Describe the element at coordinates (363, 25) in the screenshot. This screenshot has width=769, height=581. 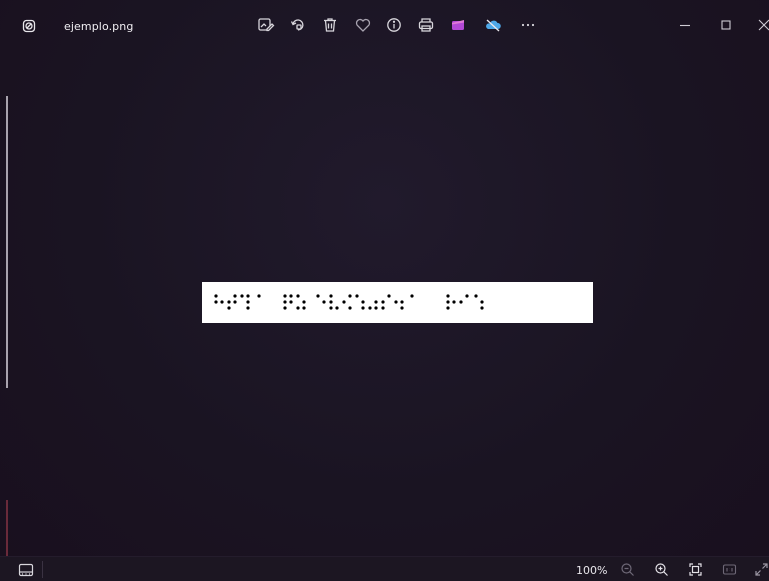
I see `favorite-heart-icon` at that location.